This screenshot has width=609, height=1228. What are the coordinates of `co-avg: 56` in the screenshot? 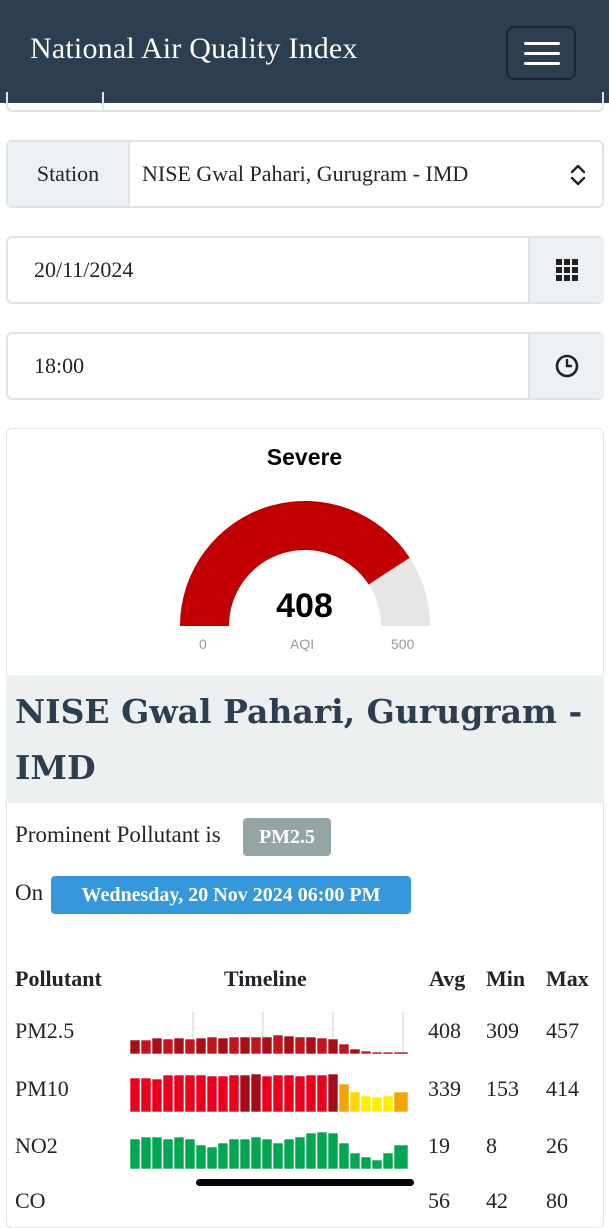 It's located at (439, 1200).